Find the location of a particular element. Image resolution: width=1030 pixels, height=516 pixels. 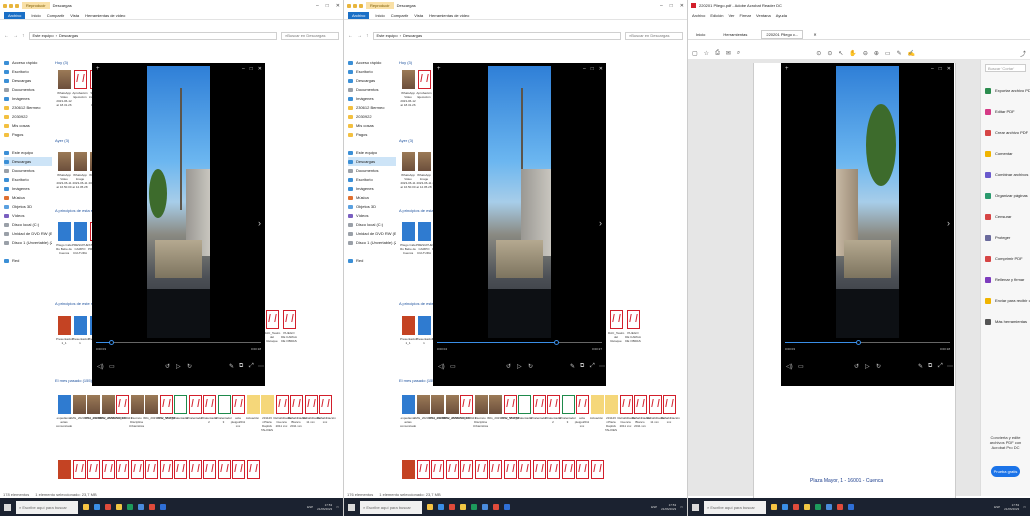

tool-item: Exportar archivo PDF is located at coordinates (1007, 90).